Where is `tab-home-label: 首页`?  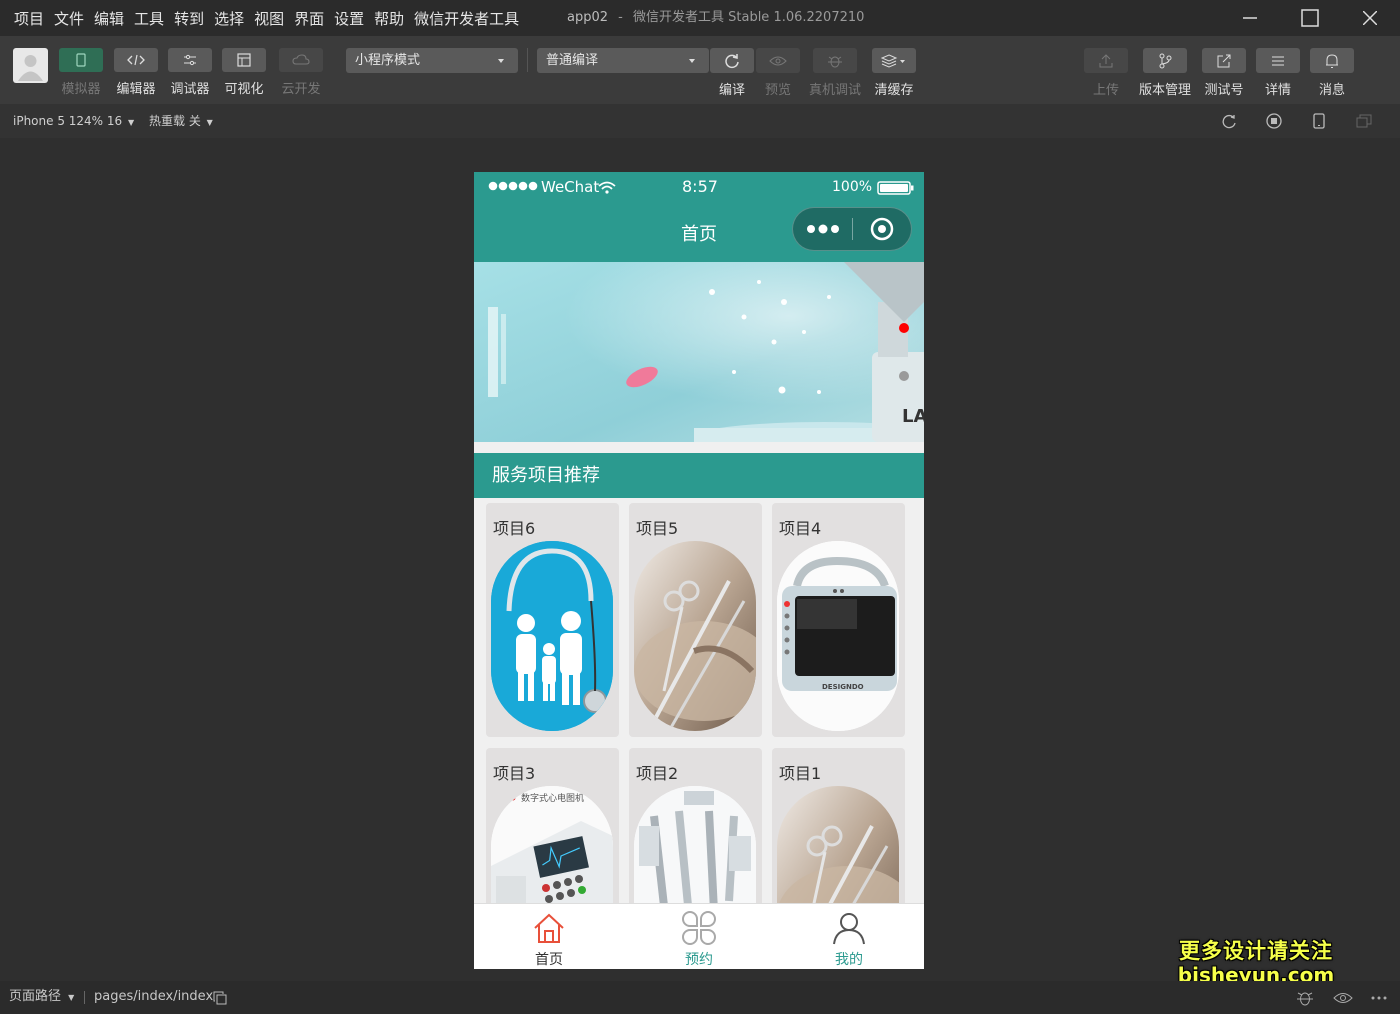
tab-home-label: 首页 is located at coordinates (549, 960).